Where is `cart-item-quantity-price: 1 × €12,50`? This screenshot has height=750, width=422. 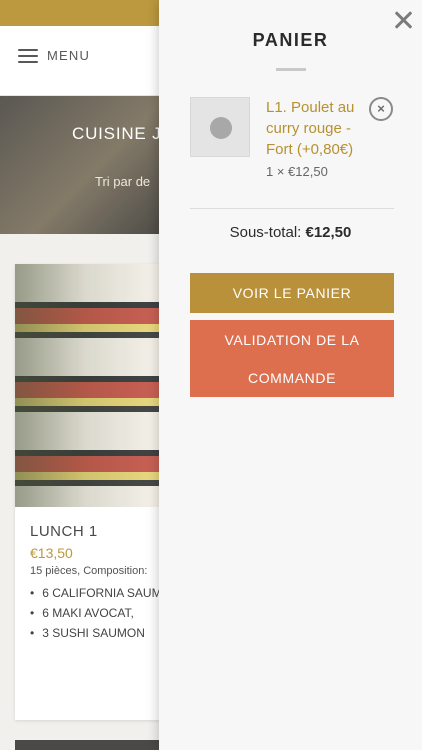
cart-item-quantity-price: 1 × €12,50 is located at coordinates (297, 171).